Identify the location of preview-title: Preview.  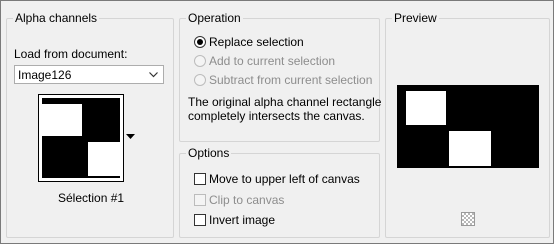
(415, 18).